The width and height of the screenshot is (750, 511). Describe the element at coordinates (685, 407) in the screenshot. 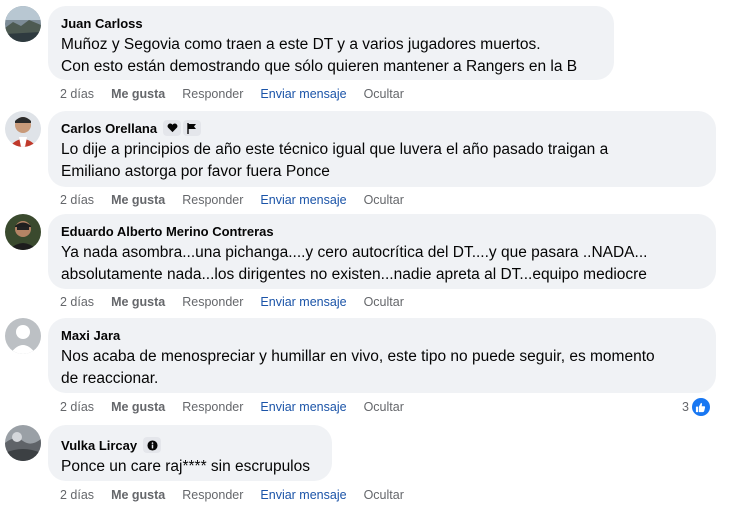

I see `reaction-count: 3` at that location.